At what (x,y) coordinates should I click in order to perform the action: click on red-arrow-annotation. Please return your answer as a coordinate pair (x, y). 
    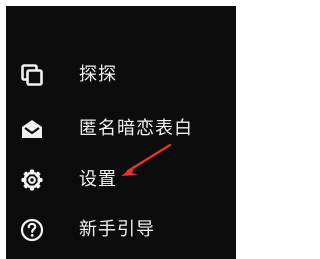
    Looking at the image, I should click on (146, 162).